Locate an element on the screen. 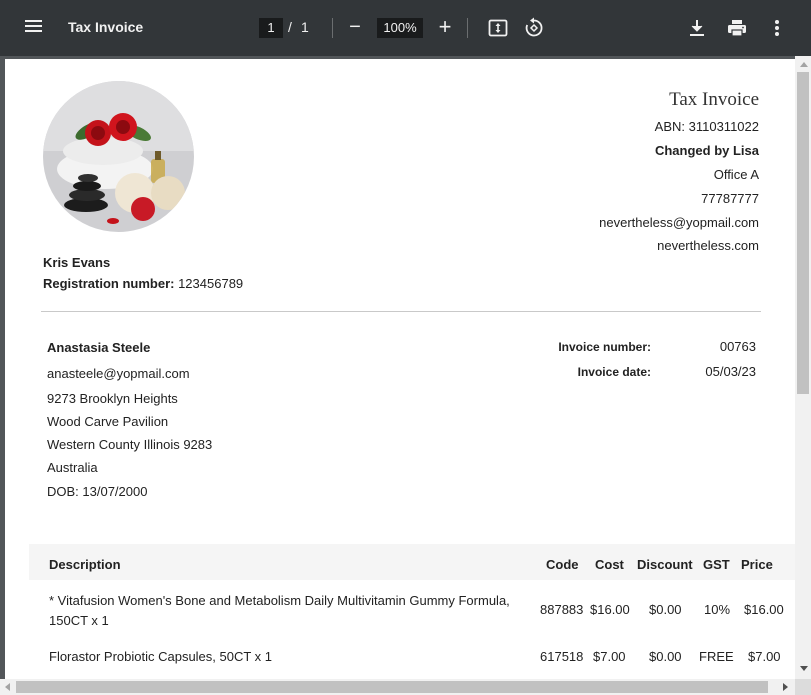 This screenshot has height=695, width=811. seller-email: nevertheless@yopmail.com is located at coordinates (679, 222).